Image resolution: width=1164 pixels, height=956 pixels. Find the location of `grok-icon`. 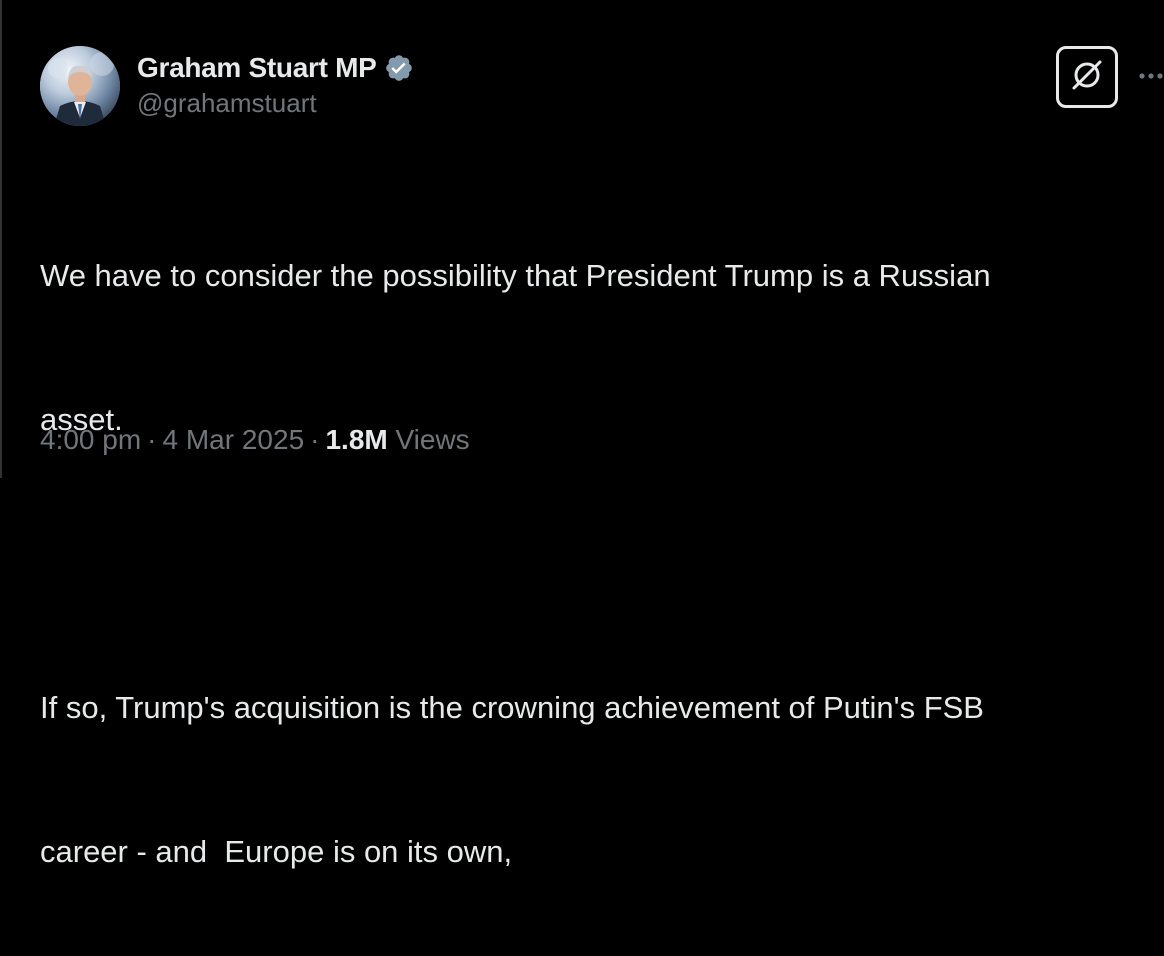

grok-icon is located at coordinates (1087, 77).